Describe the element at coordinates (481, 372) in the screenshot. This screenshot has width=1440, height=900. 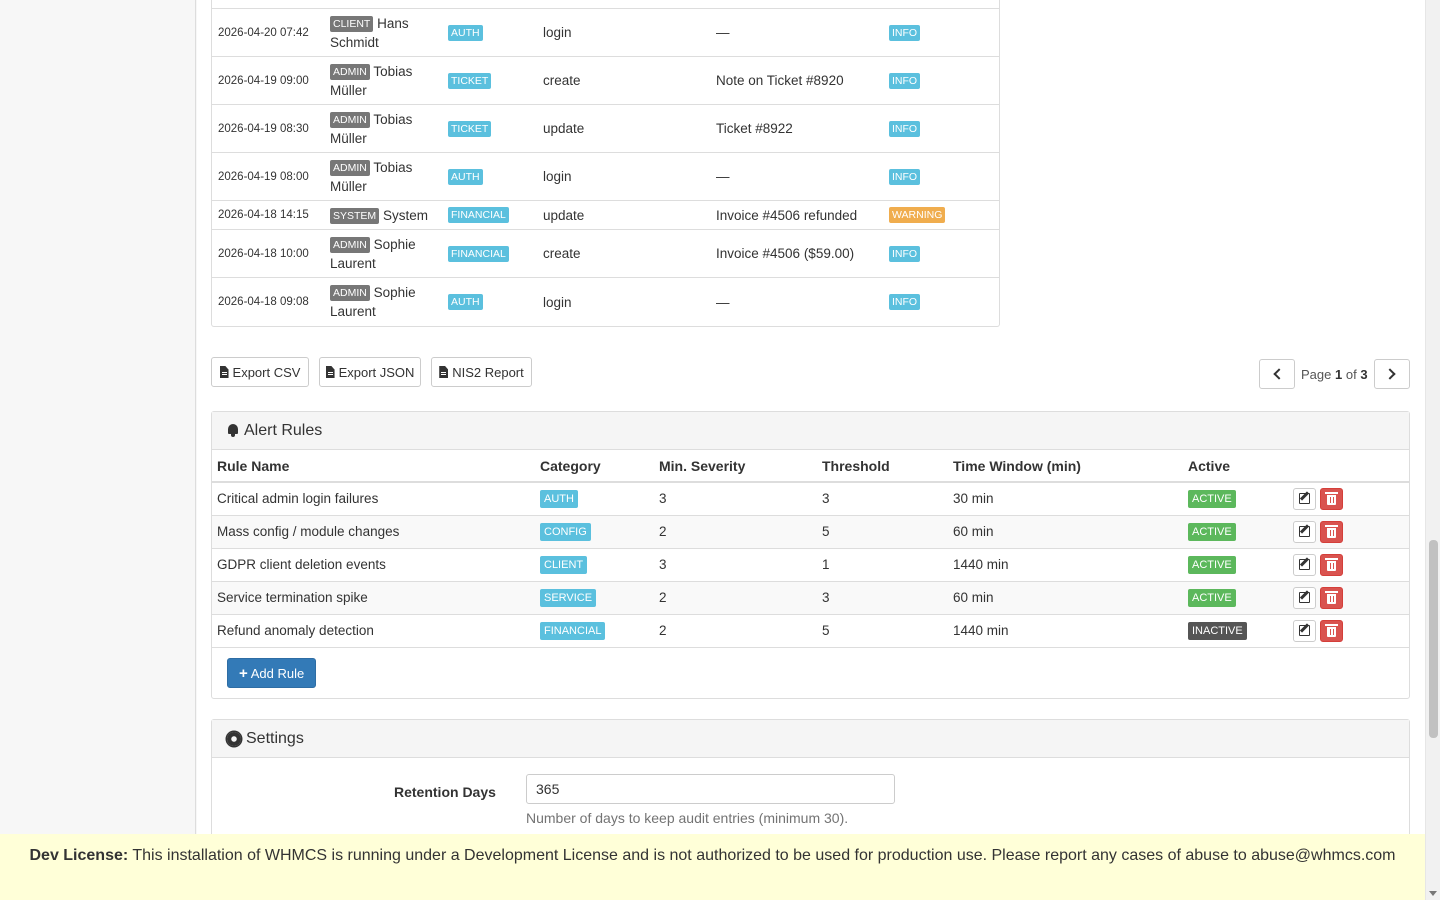
I see `nis2-report-button: NIS2 Report` at that location.